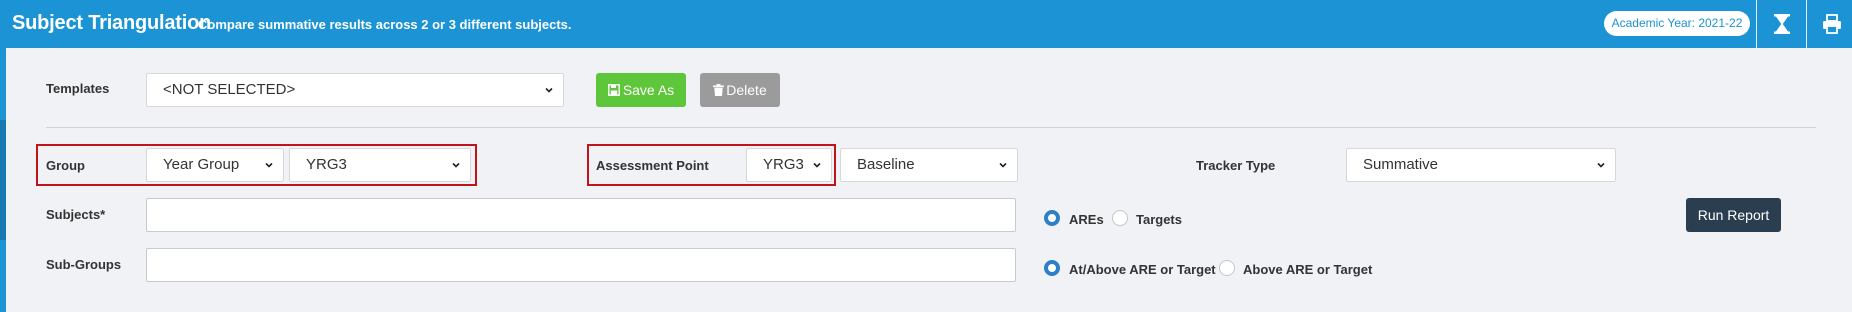  I want to click on targets-radio, so click(1120, 218).